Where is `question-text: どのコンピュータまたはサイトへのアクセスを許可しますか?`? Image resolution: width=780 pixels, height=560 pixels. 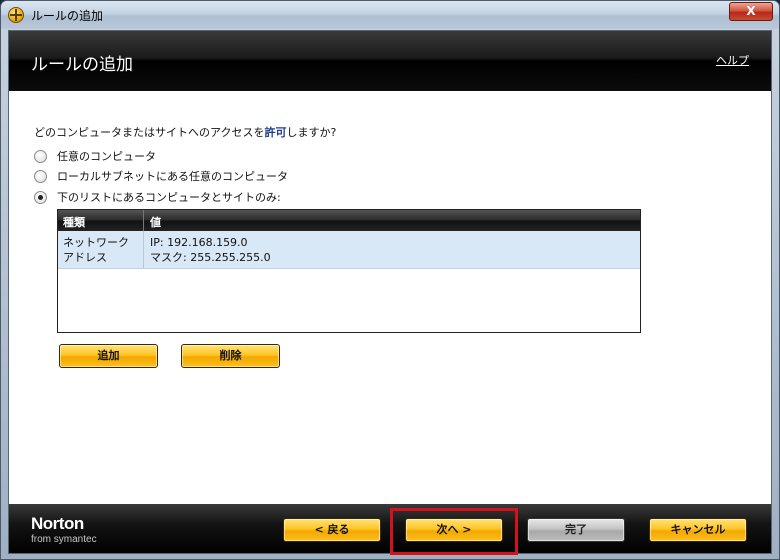
question-text: どのコンピュータまたはサイトへのアクセスを許可しますか? is located at coordinates (185, 132).